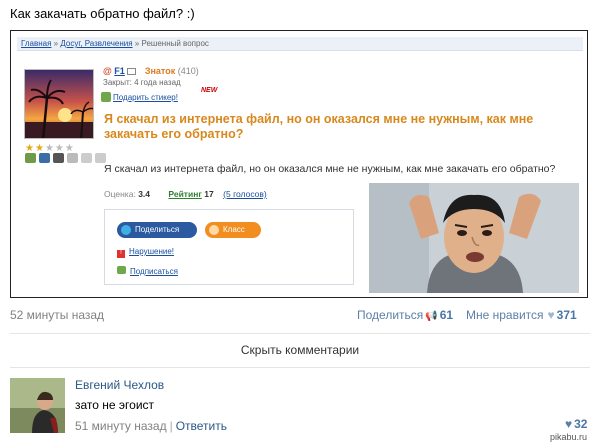 The height and width of the screenshot is (447, 600). What do you see at coordinates (505, 315) in the screenshot?
I see `like-label: Мне нравится` at bounding box center [505, 315].